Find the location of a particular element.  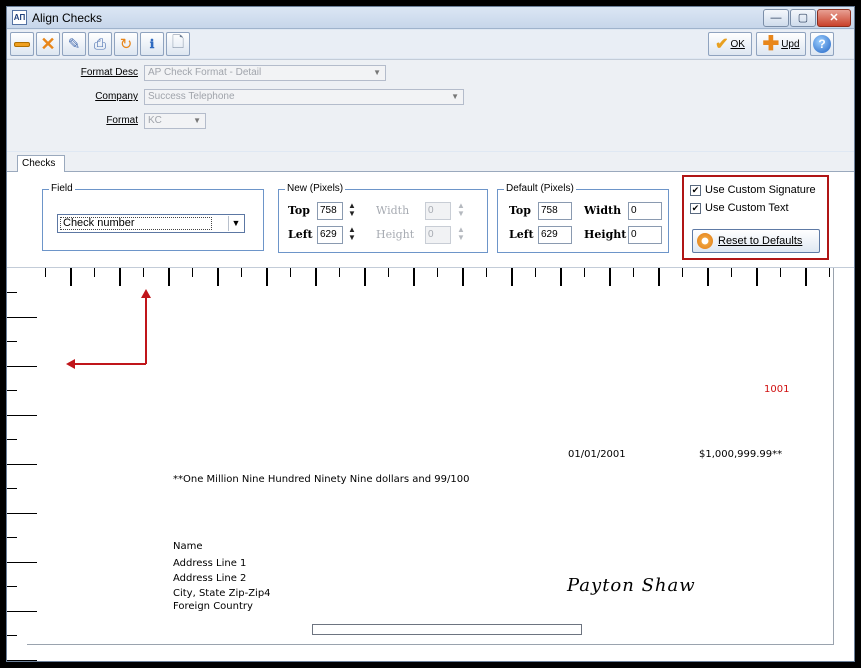

minus-icon is located at coordinates (22, 44).